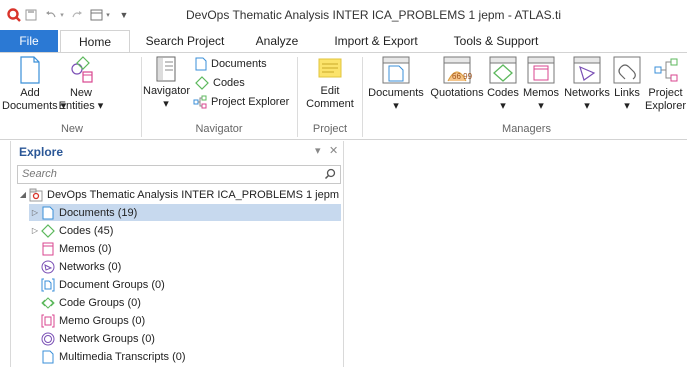  What do you see at coordinates (82, 69) in the screenshot?
I see `new-entities-icon` at bounding box center [82, 69].